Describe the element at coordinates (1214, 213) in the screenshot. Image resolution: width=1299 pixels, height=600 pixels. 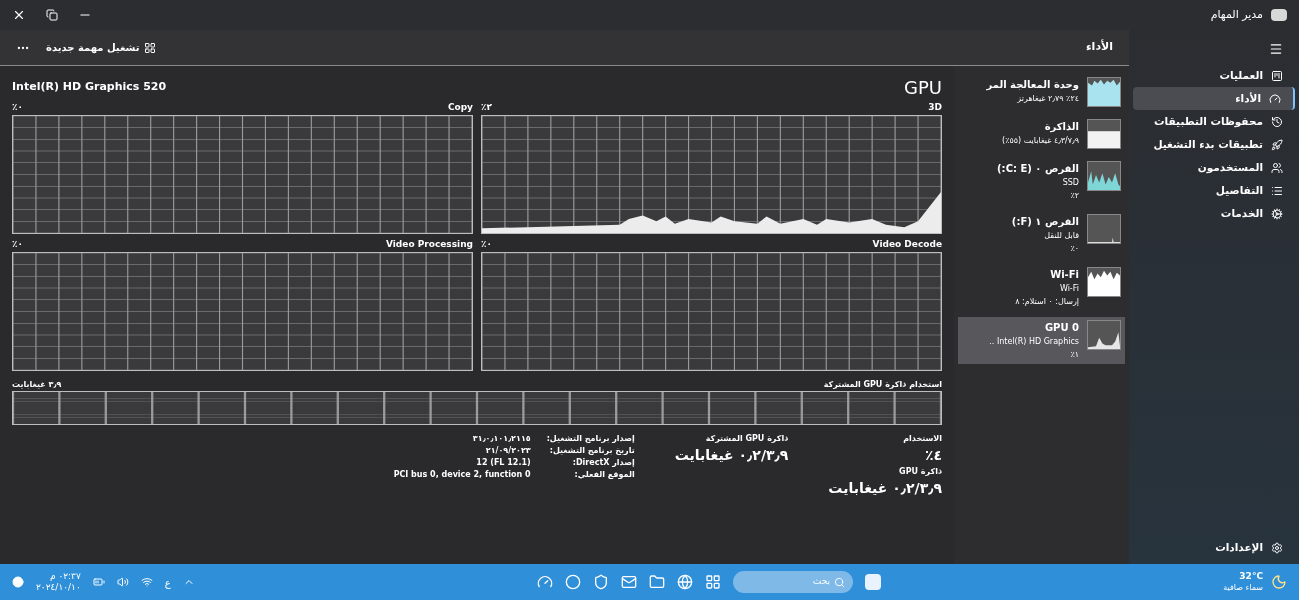
I see `nav-item: الخدمات` at that location.